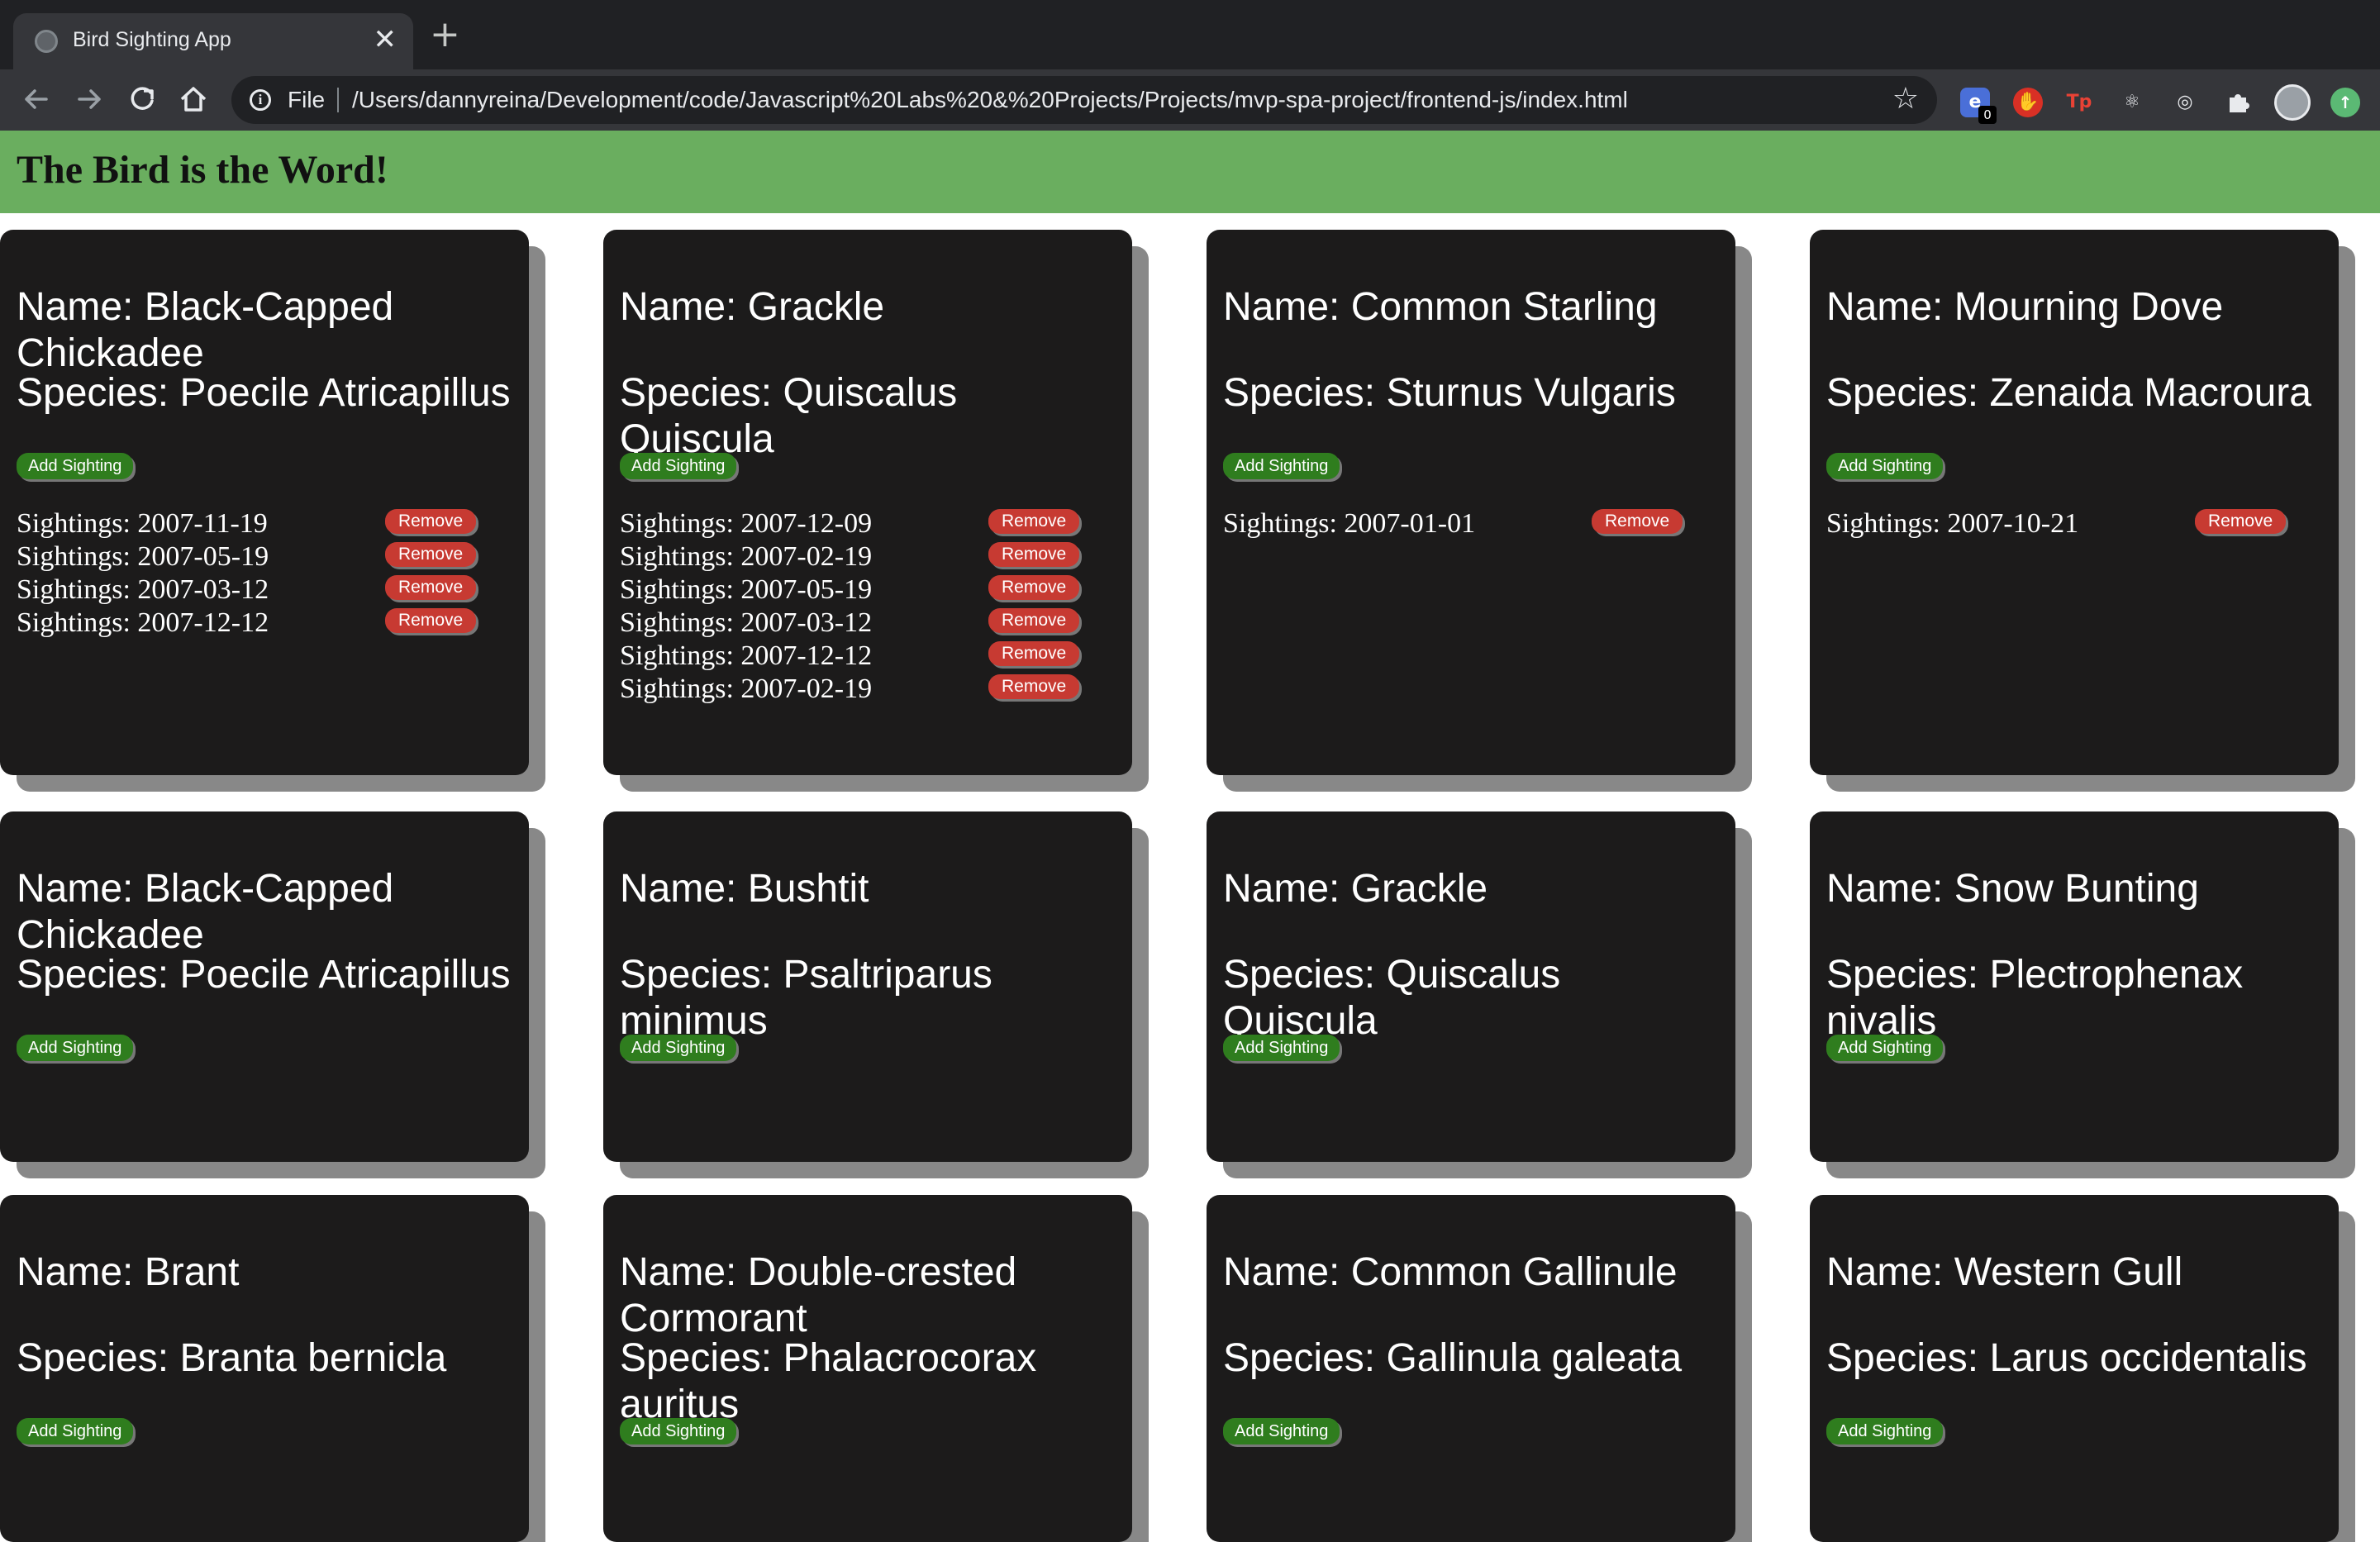 This screenshot has height=1542, width=2380. Describe the element at coordinates (260, 100) in the screenshot. I see `info-icon: i` at that location.